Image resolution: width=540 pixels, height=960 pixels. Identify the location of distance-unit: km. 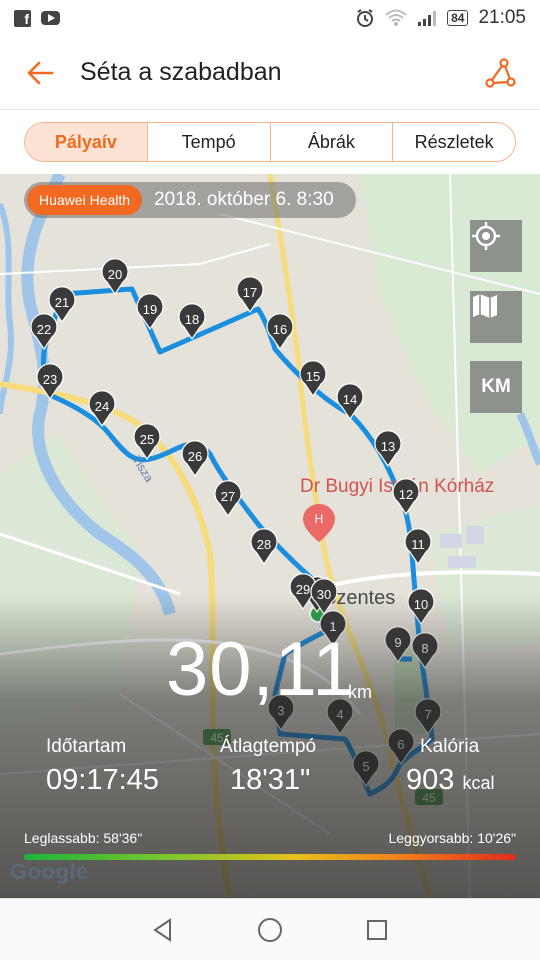
(360, 692).